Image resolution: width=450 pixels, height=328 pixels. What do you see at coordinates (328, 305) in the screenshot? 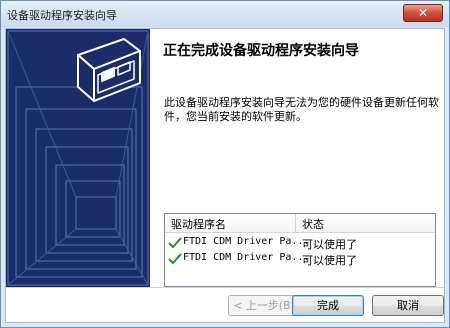
I see `finish-button: 完成` at bounding box center [328, 305].